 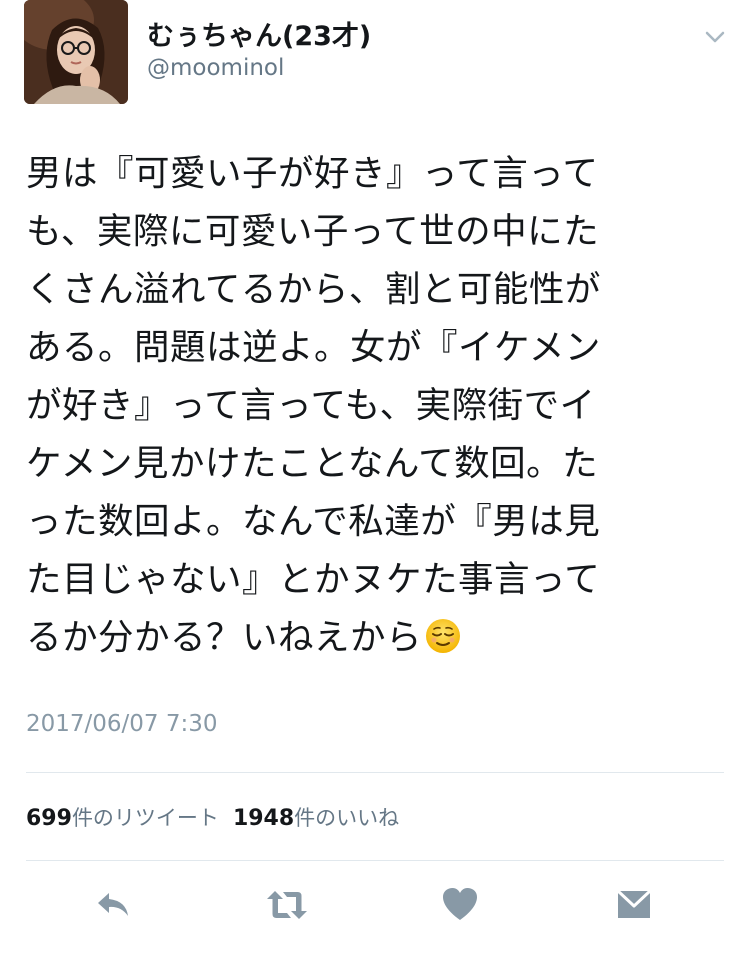 I want to click on retweet-count: 699, so click(x=49, y=818).